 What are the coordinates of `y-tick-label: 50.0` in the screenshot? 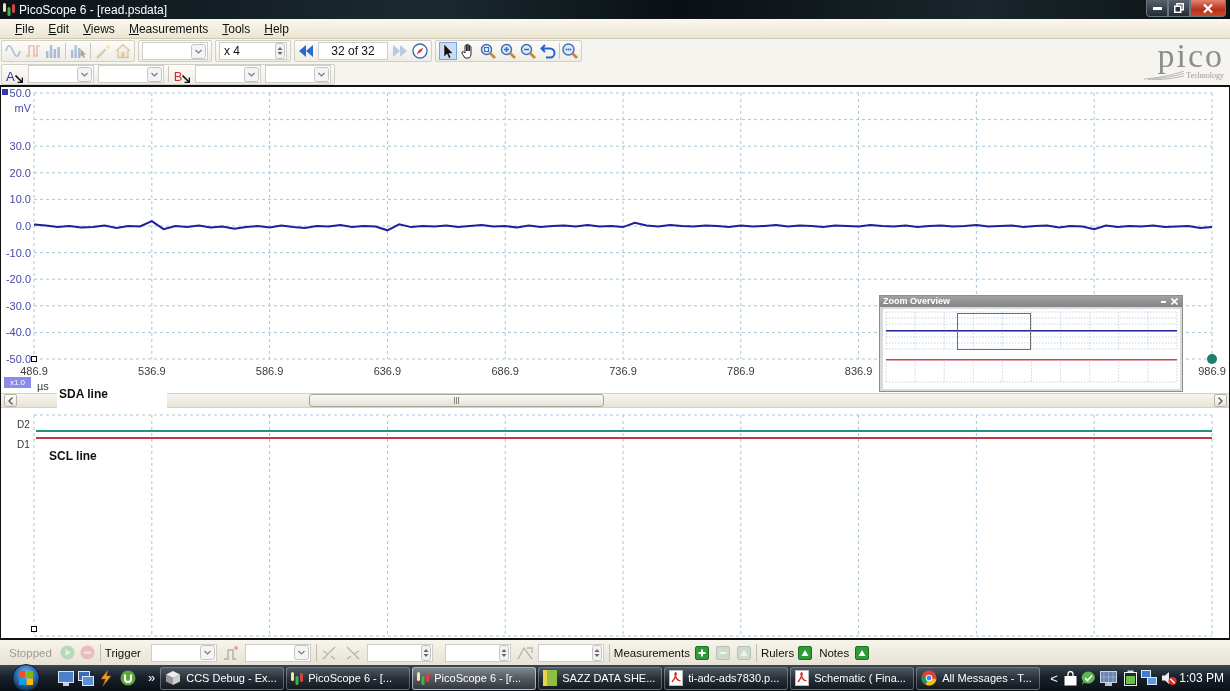 It's located at (20, 93).